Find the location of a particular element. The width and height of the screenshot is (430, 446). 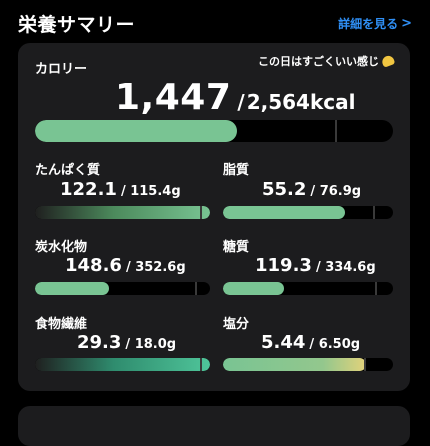

calorie-target-marker is located at coordinates (336, 131).